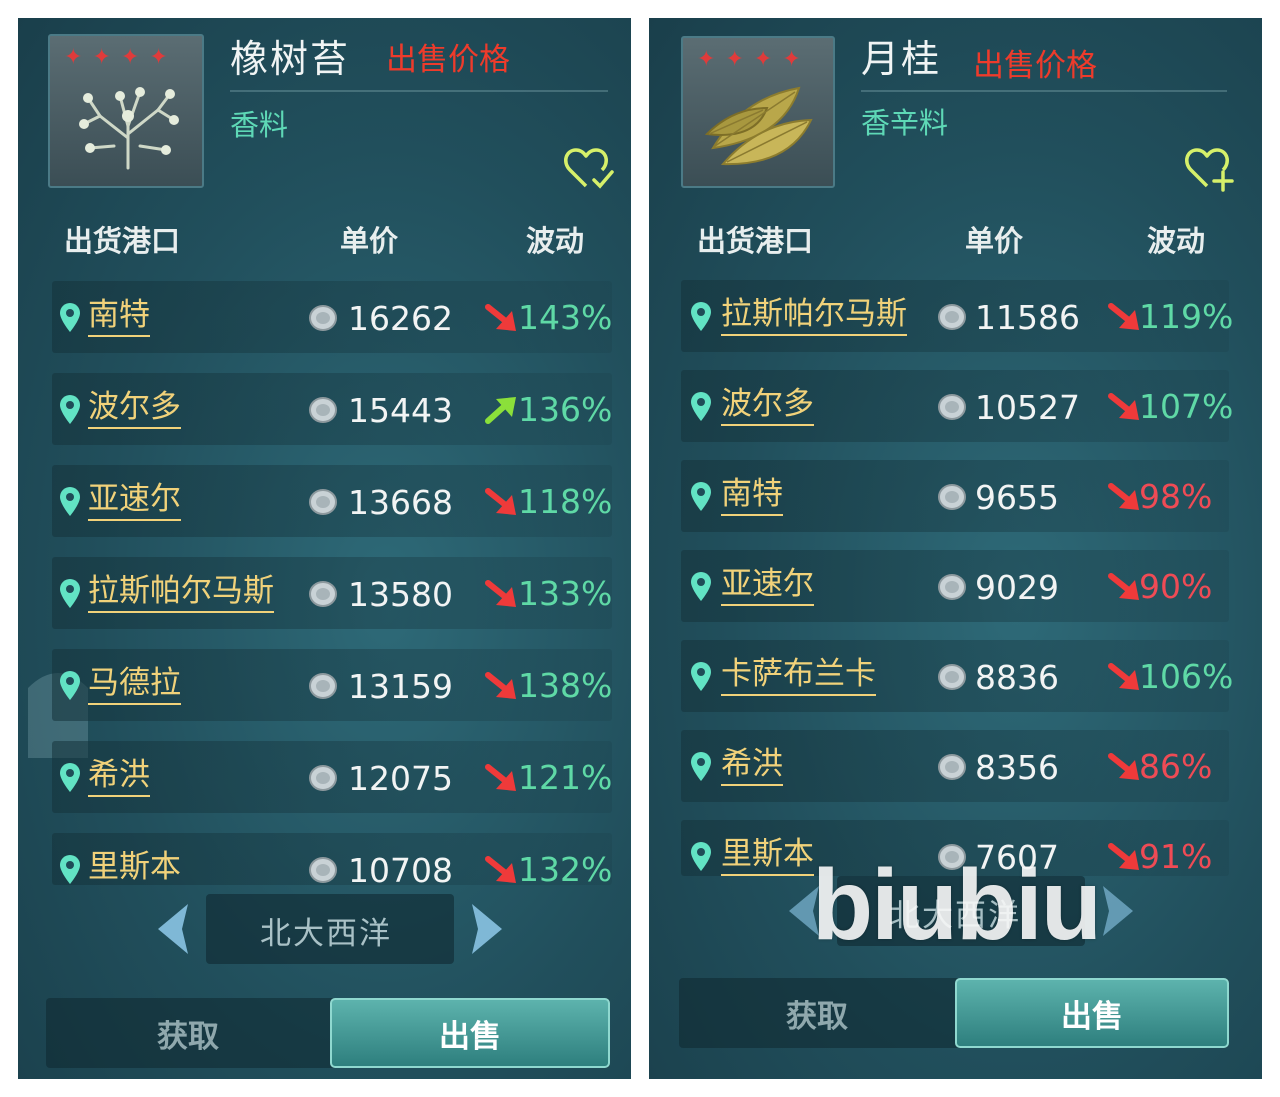  Describe the element at coordinates (1044, 91) in the screenshot. I see `header-divider` at that location.